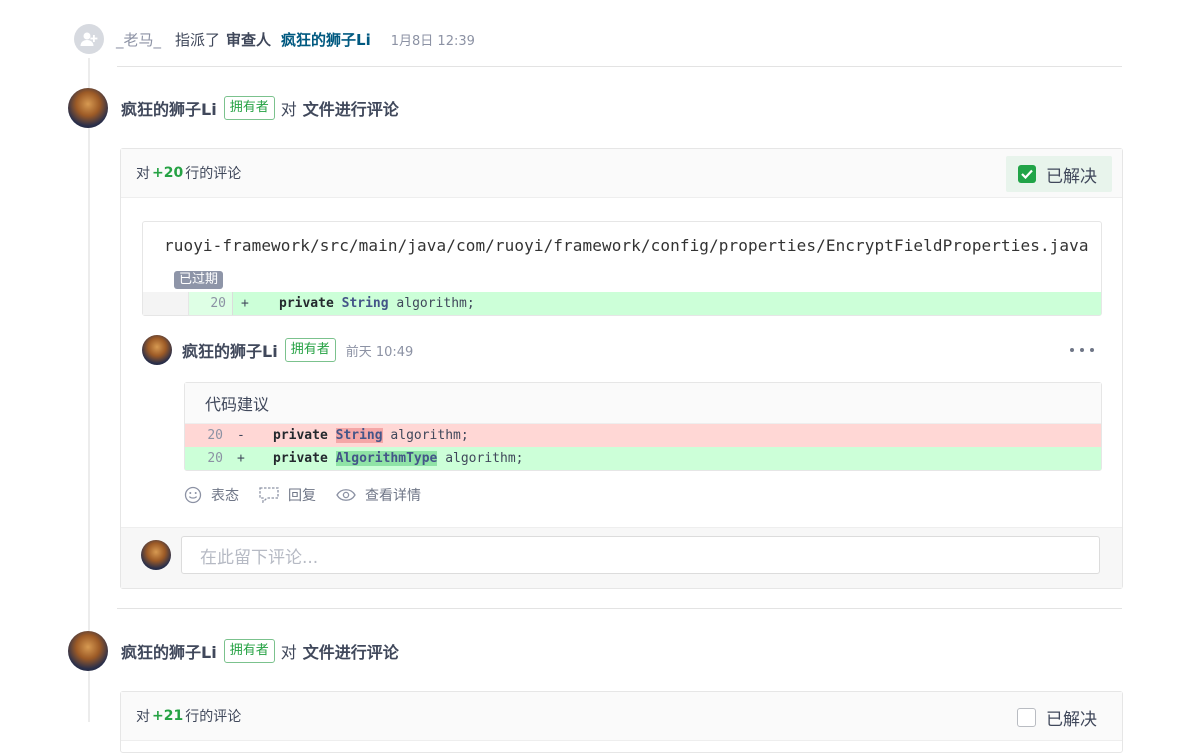  Describe the element at coordinates (622, 303) in the screenshot. I see `diff-line: 20 + private String algorithm;` at that location.